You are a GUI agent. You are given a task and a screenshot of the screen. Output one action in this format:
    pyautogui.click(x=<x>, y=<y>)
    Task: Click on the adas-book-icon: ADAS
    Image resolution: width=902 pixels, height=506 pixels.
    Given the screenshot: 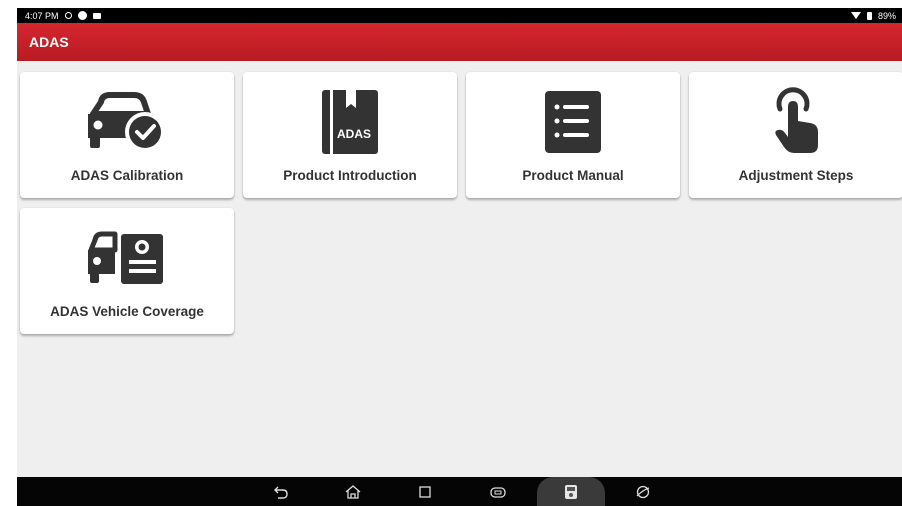 What is the action you would take?
    pyautogui.click(x=350, y=122)
    